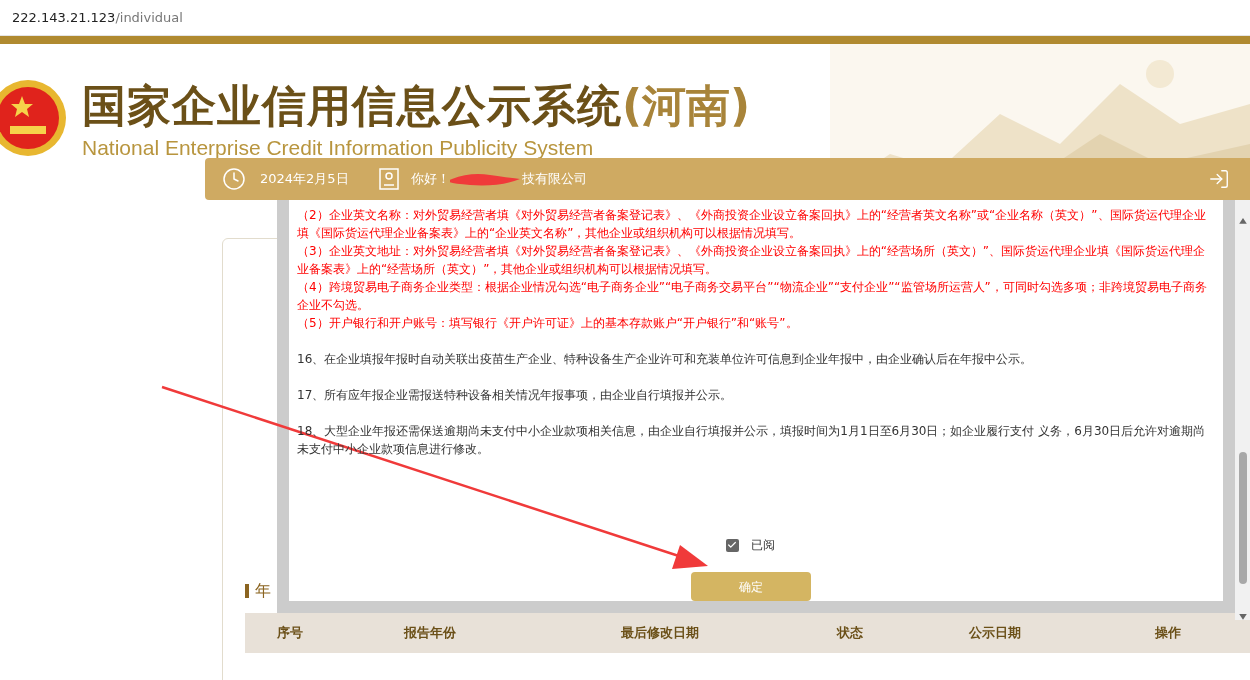 This screenshot has height=680, width=1250. What do you see at coordinates (732, 545) in the screenshot?
I see `checkbox-icon` at bounding box center [732, 545].